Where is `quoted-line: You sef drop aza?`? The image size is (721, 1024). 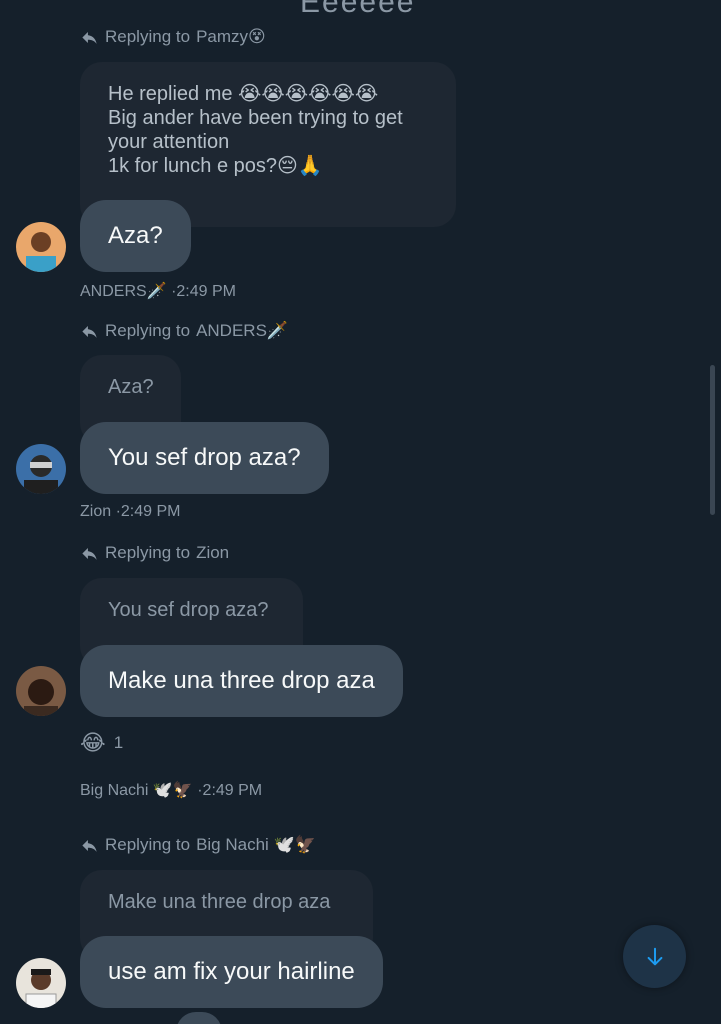 quoted-line: You sef drop aza? is located at coordinates (188, 610).